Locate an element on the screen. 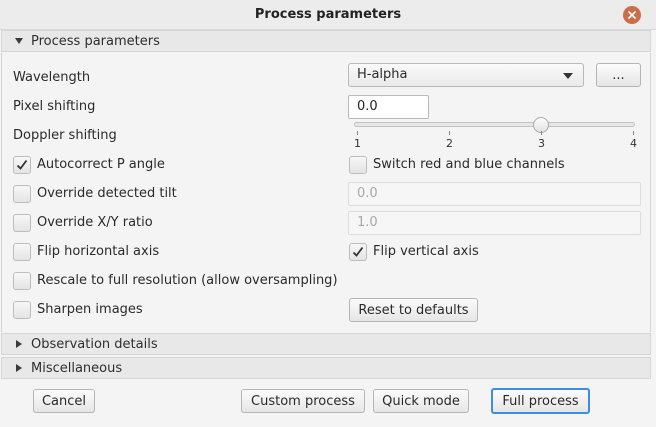 The height and width of the screenshot is (427, 656). sharpen-label: Sharpen images is located at coordinates (90, 309).